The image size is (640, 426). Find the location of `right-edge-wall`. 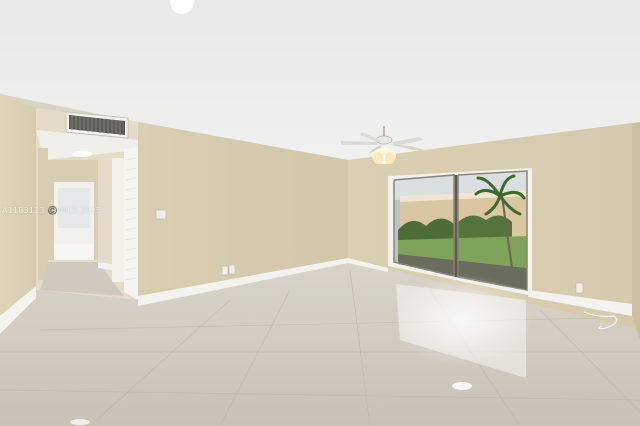

right-edge-wall is located at coordinates (636, 231).